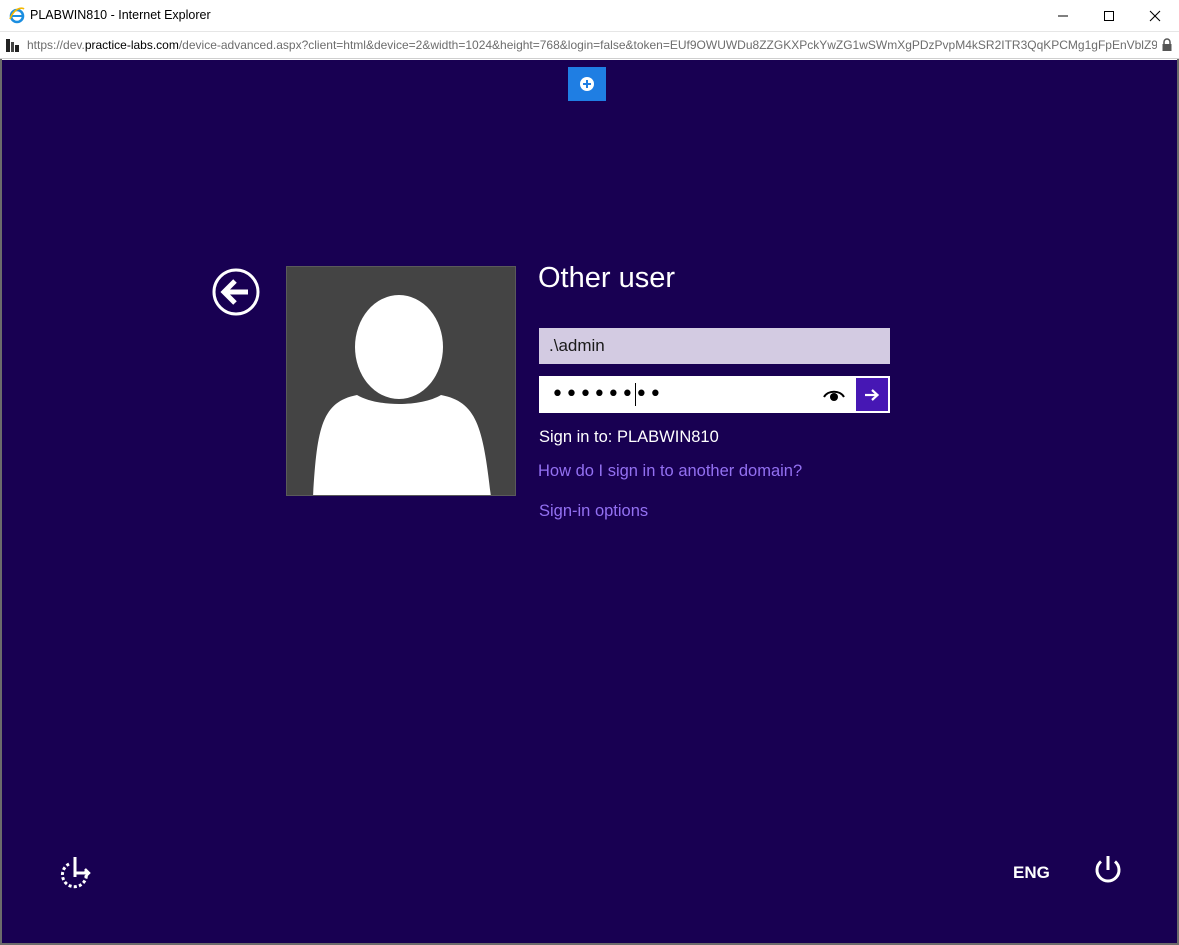  I want to click on internet-explorer-icon, so click(17, 15).